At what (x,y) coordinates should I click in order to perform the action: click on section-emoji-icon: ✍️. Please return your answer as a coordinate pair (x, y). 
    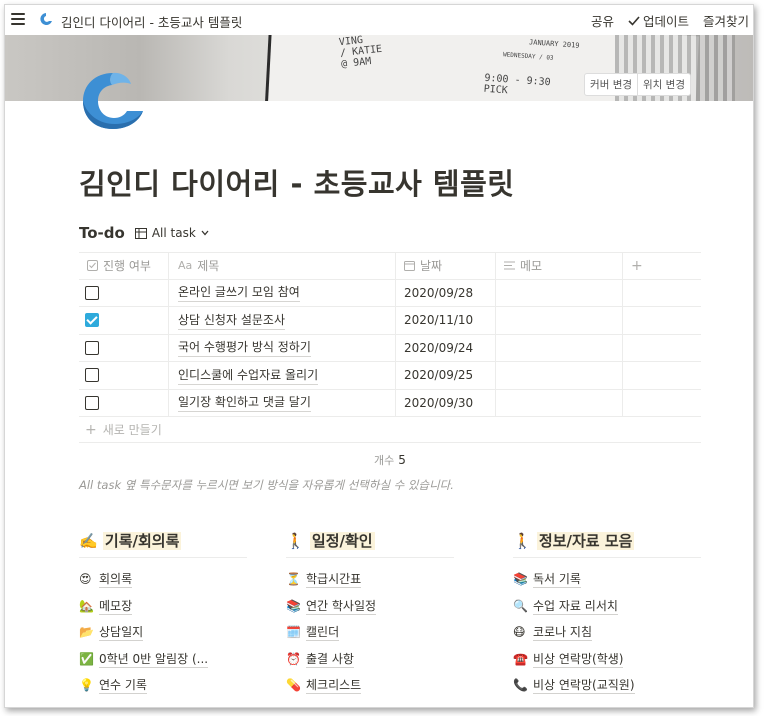
    Looking at the image, I should click on (88, 541).